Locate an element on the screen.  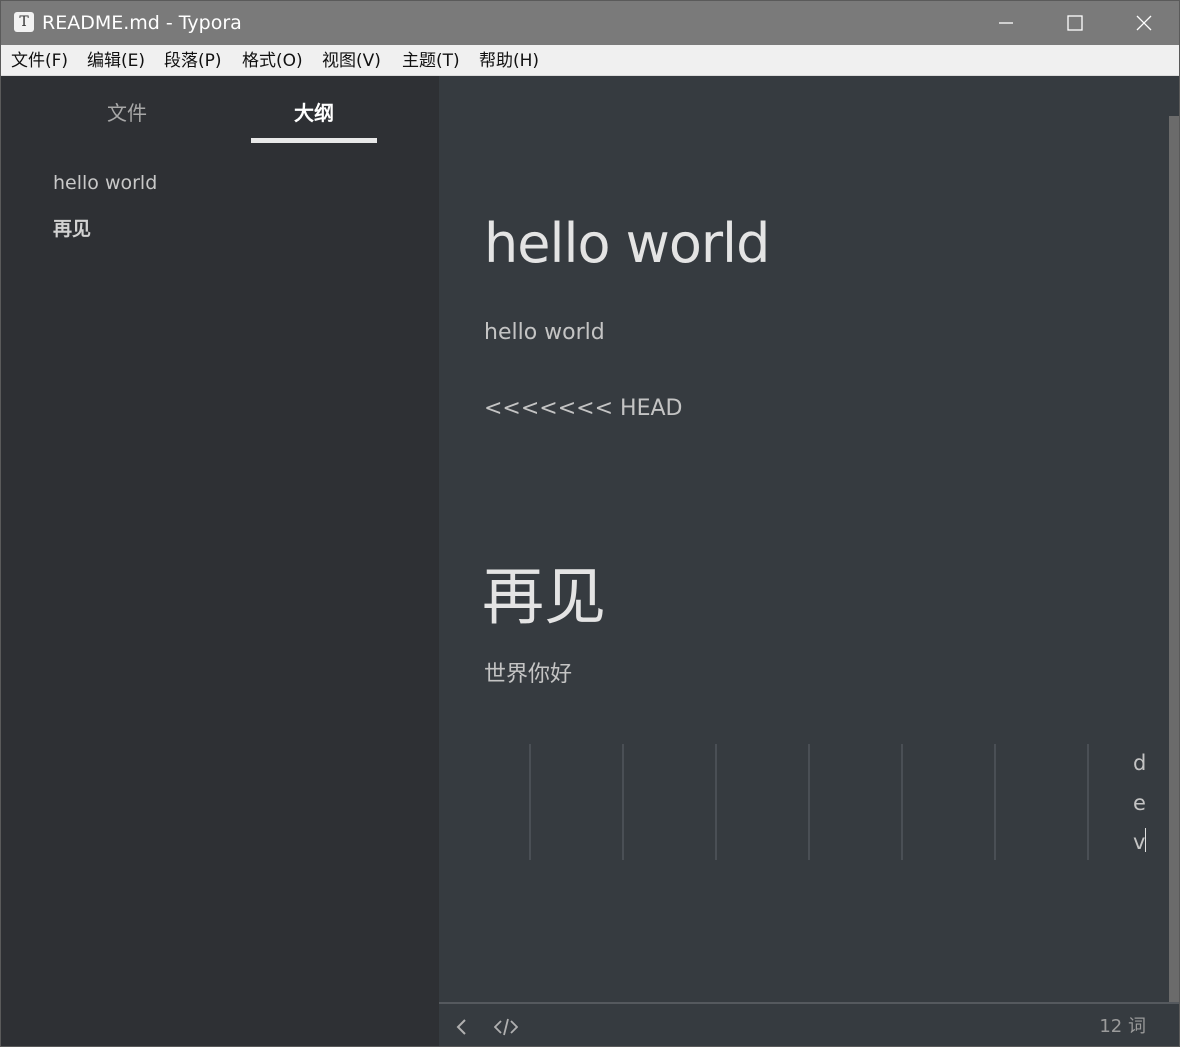
chevron-left-icon is located at coordinates (462, 1029).